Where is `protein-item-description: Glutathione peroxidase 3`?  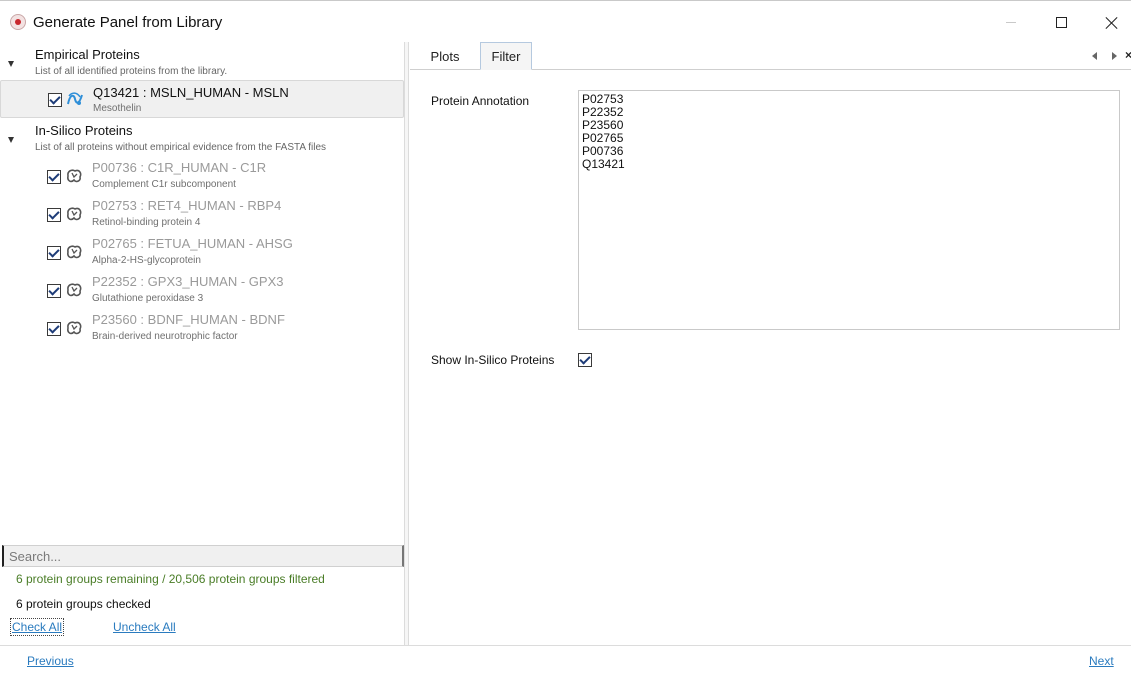
protein-item-description: Glutathione peroxidase 3 is located at coordinates (148, 298).